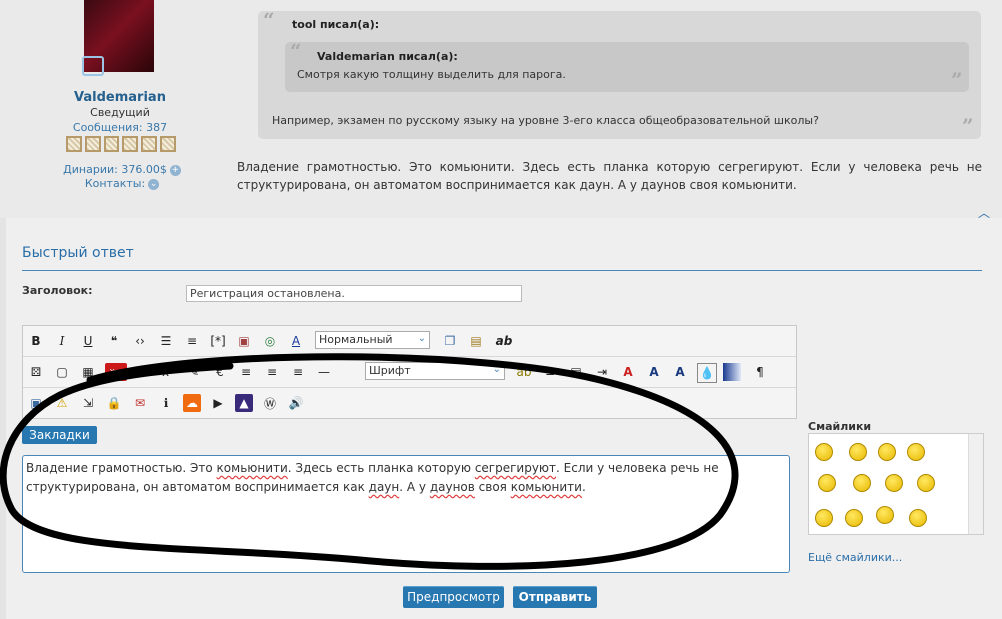 The width and height of the screenshot is (1002, 619). What do you see at coordinates (218, 341) in the screenshot?
I see `spoiler-icon: [*]` at bounding box center [218, 341].